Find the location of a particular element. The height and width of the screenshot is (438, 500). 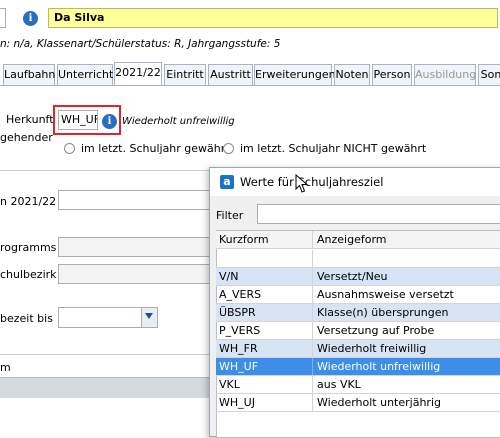

tab-label: Unterricht is located at coordinates (86, 74).